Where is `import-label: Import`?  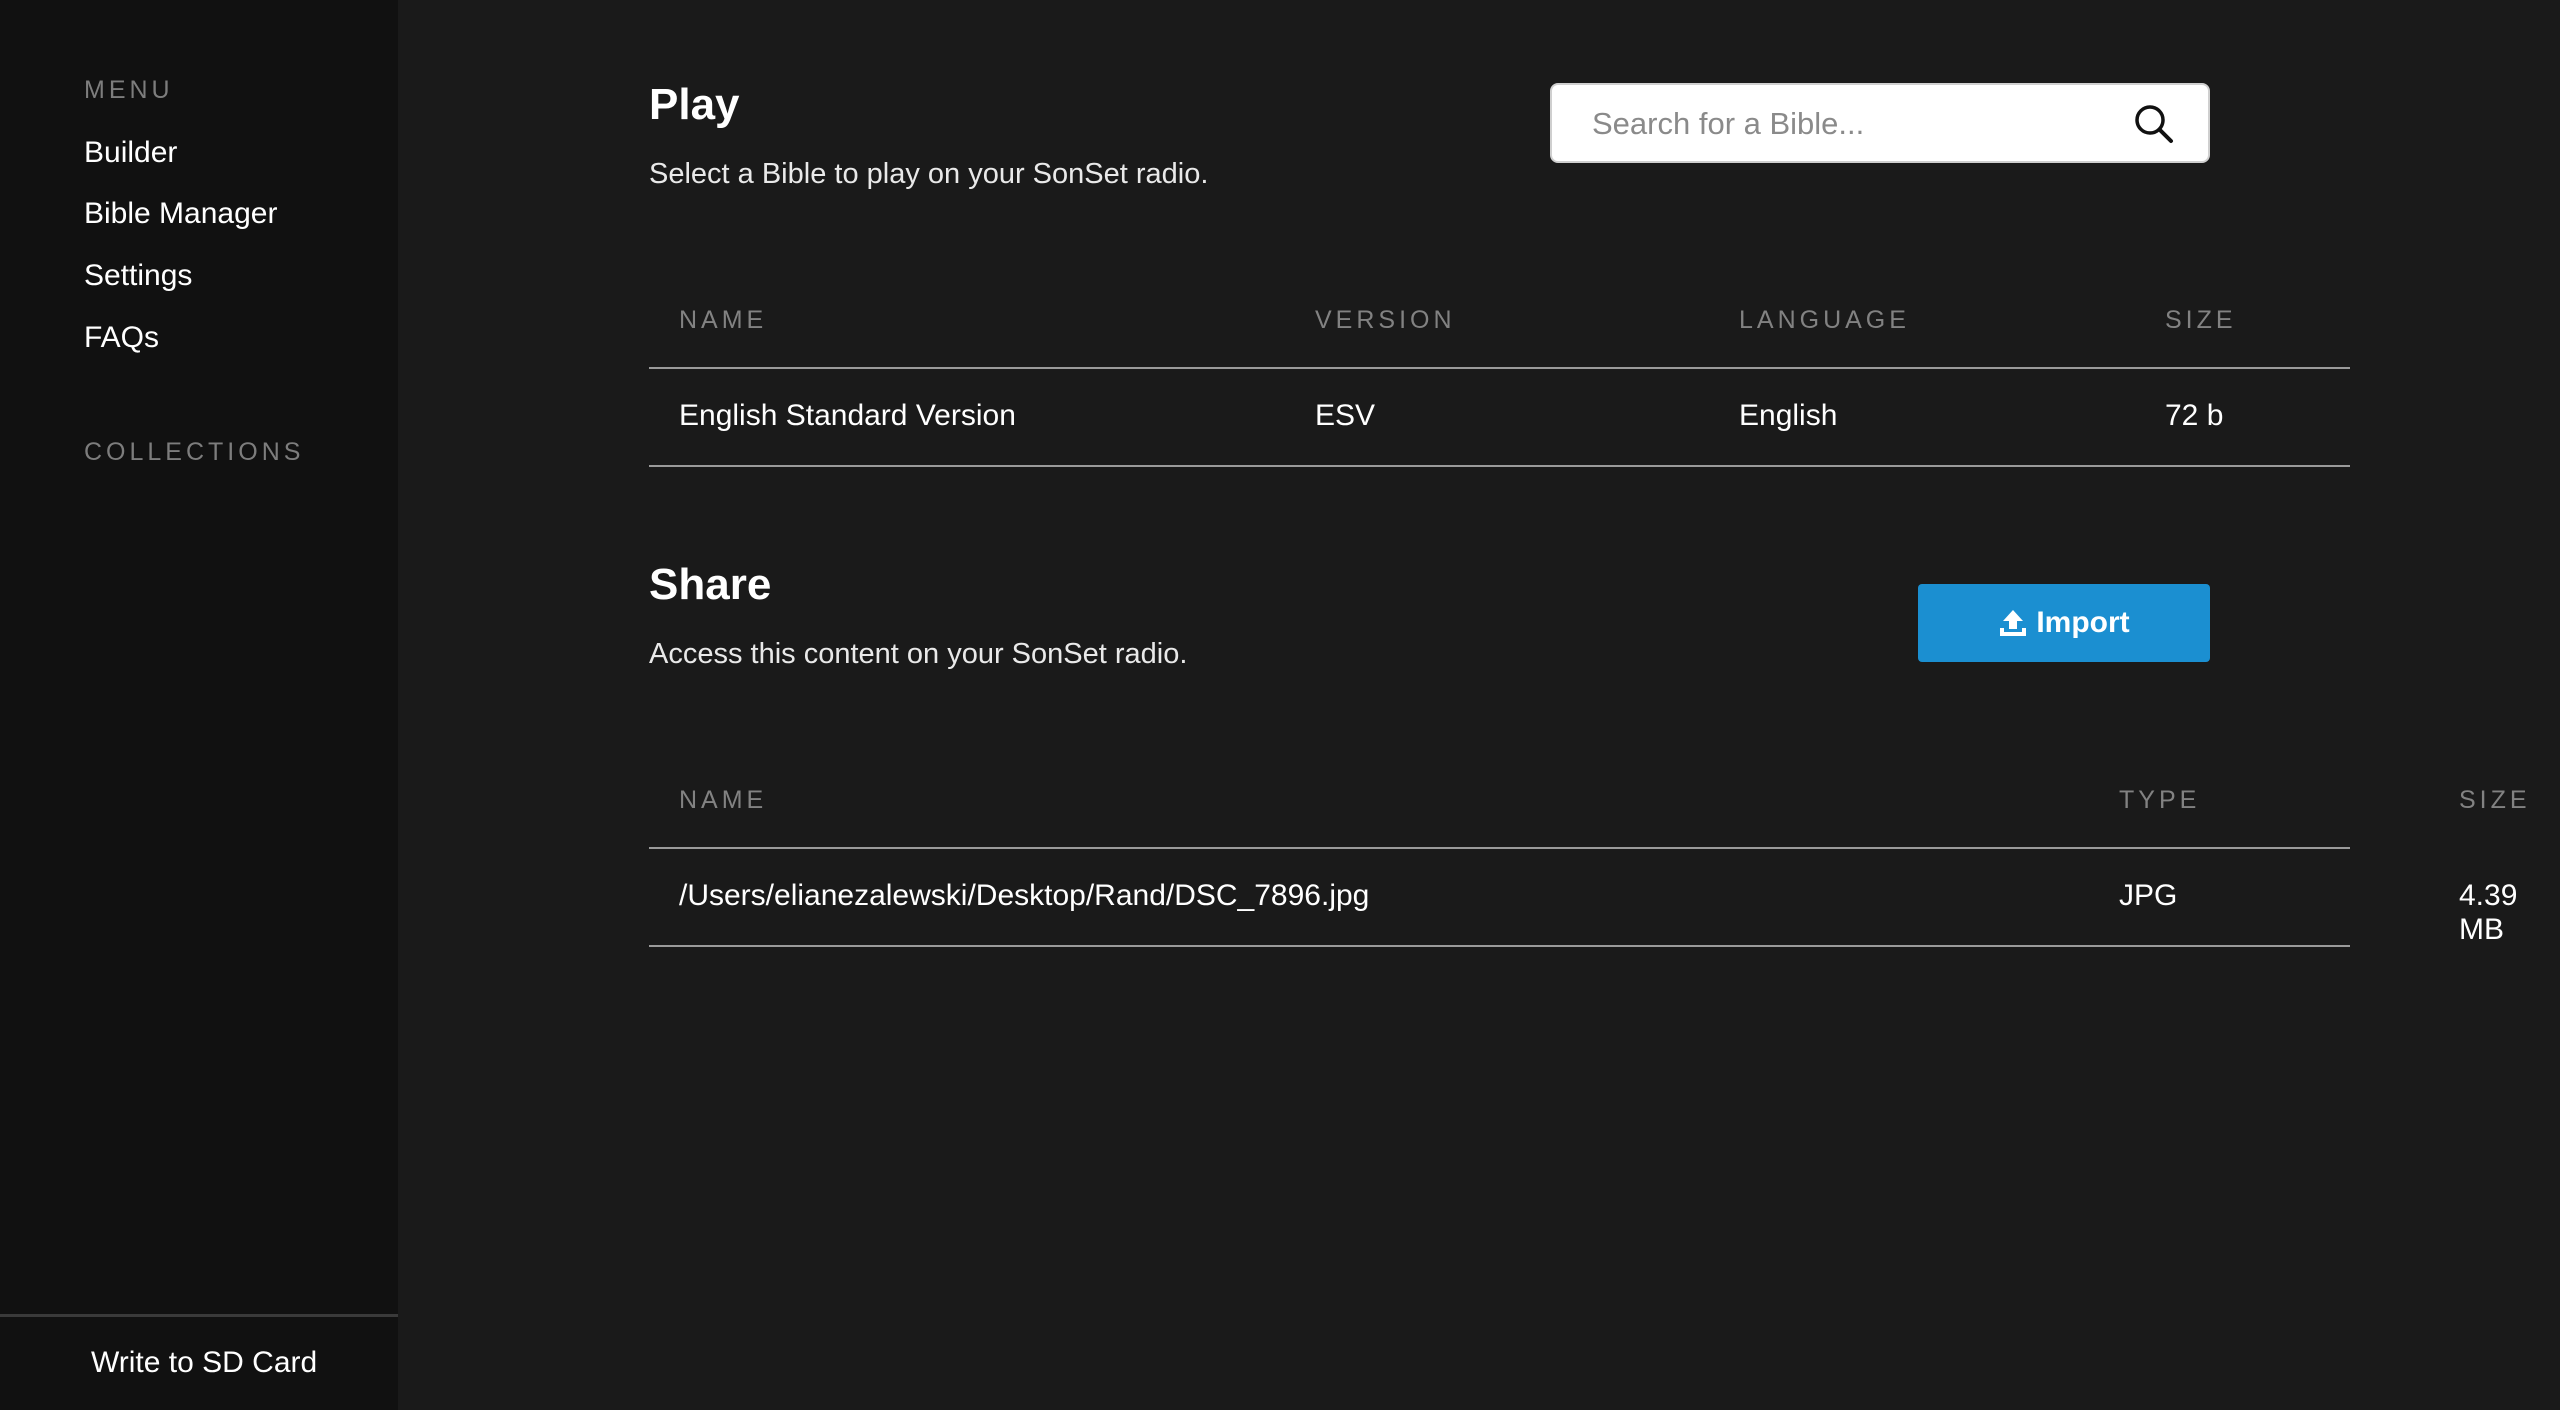 import-label: Import is located at coordinates (2083, 622).